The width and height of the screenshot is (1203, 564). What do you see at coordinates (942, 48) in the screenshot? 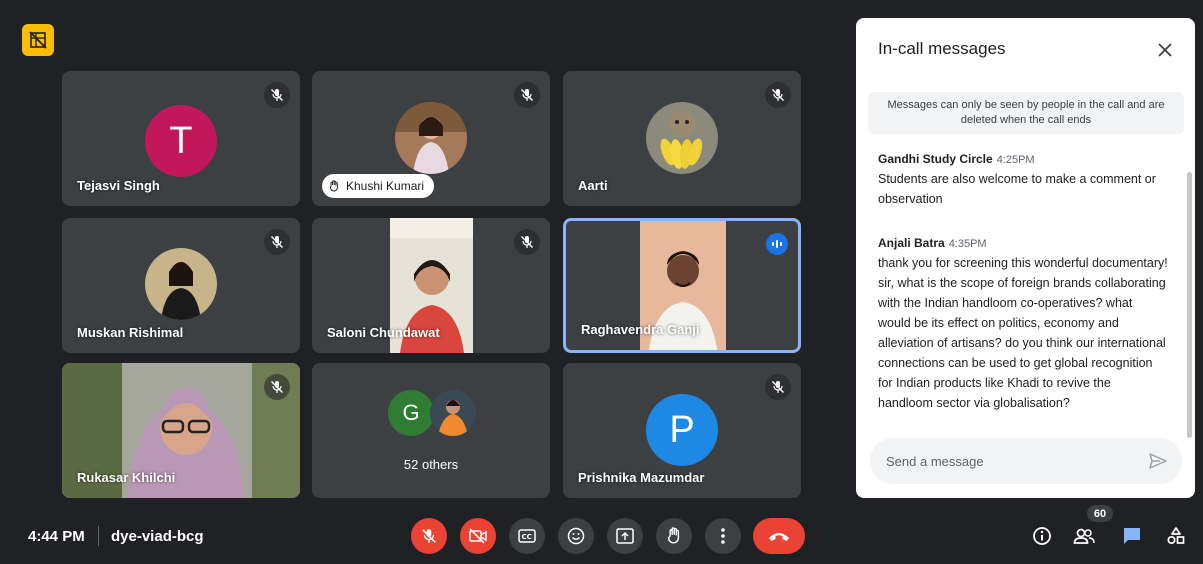
I see `chat-title: In-call messages` at bounding box center [942, 48].